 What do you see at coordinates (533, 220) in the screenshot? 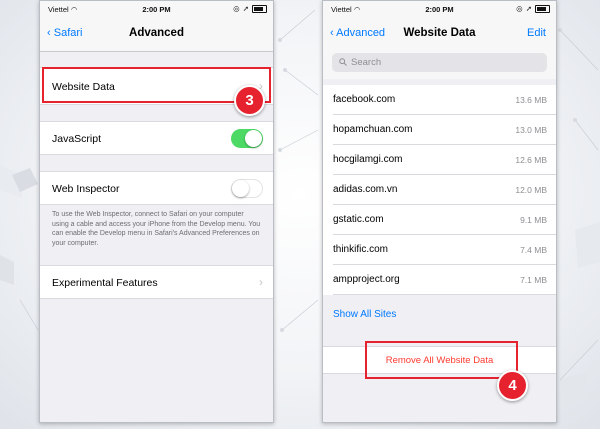
I see `site-size: 9.1 MB` at bounding box center [533, 220].